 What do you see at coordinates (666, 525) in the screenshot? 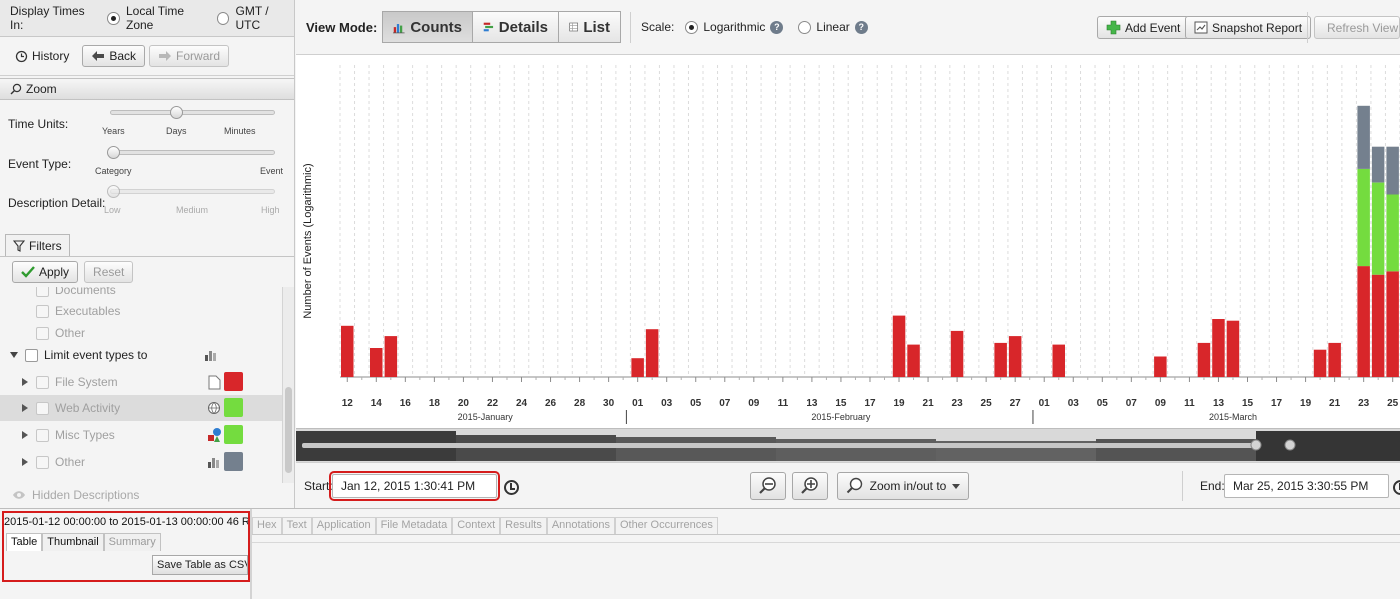
I see `tab-other-occurrences: Other Occurrences` at bounding box center [666, 525].